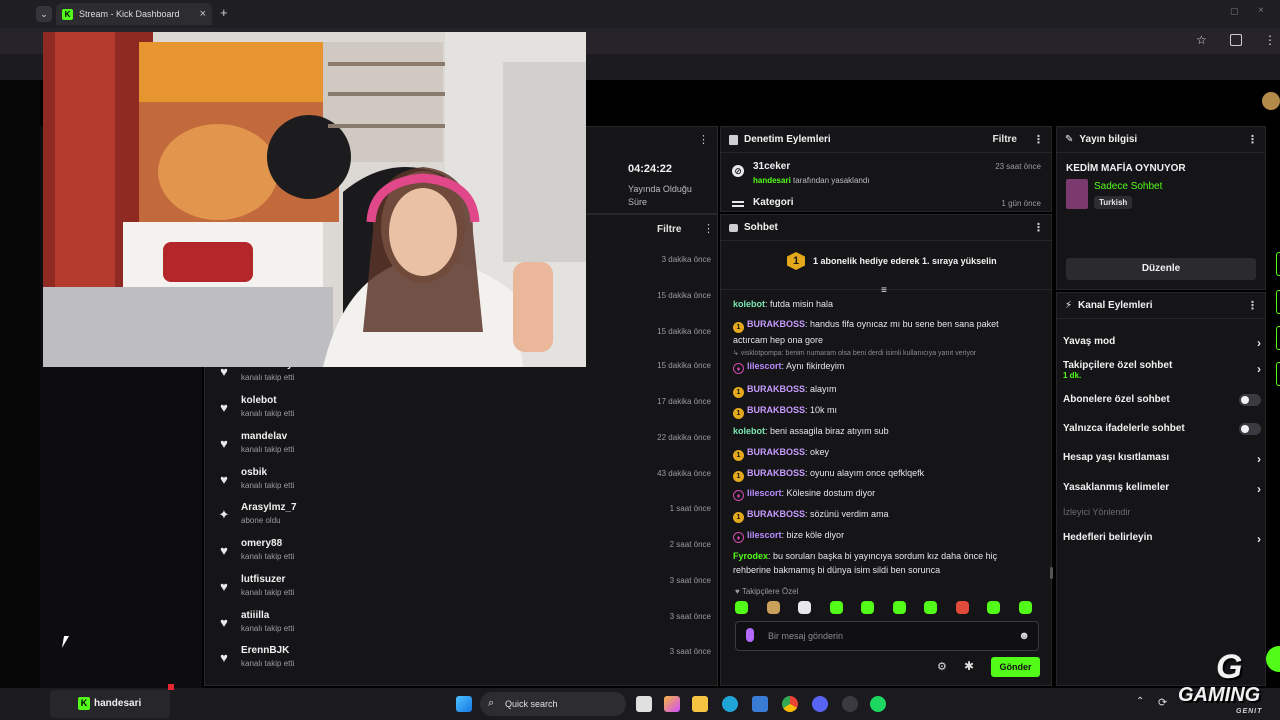 The height and width of the screenshot is (720, 1280). What do you see at coordinates (1162, 373) in the screenshot?
I see `channel-action-row: Takipçilere özel sohbet 1 dk. ›` at bounding box center [1162, 373].